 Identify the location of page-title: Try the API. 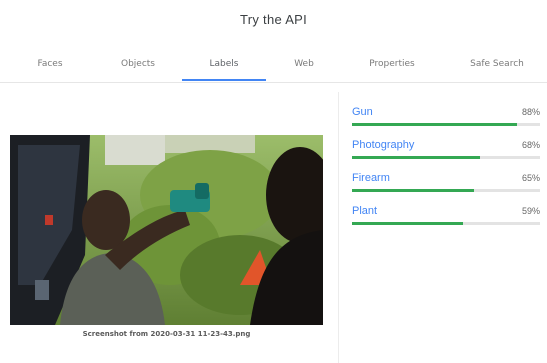
(273, 19).